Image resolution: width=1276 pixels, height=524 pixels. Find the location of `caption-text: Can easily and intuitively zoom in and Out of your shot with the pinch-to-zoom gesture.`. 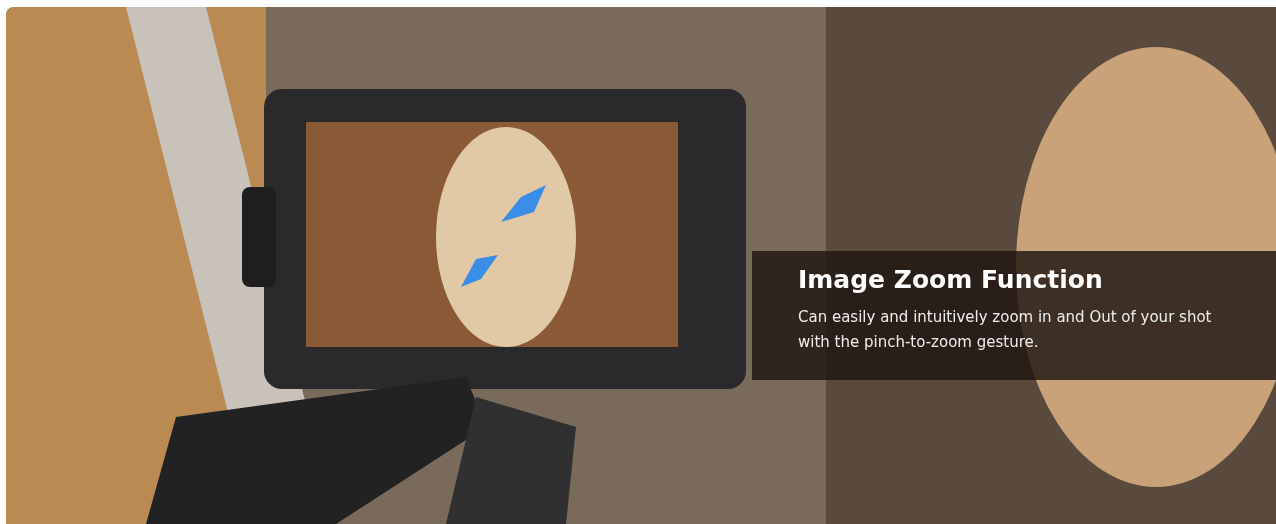

caption-text: Can easily and intuitively zoom in and Out of your shot with the pinch-to-zoom gesture. is located at coordinates (1005, 330).